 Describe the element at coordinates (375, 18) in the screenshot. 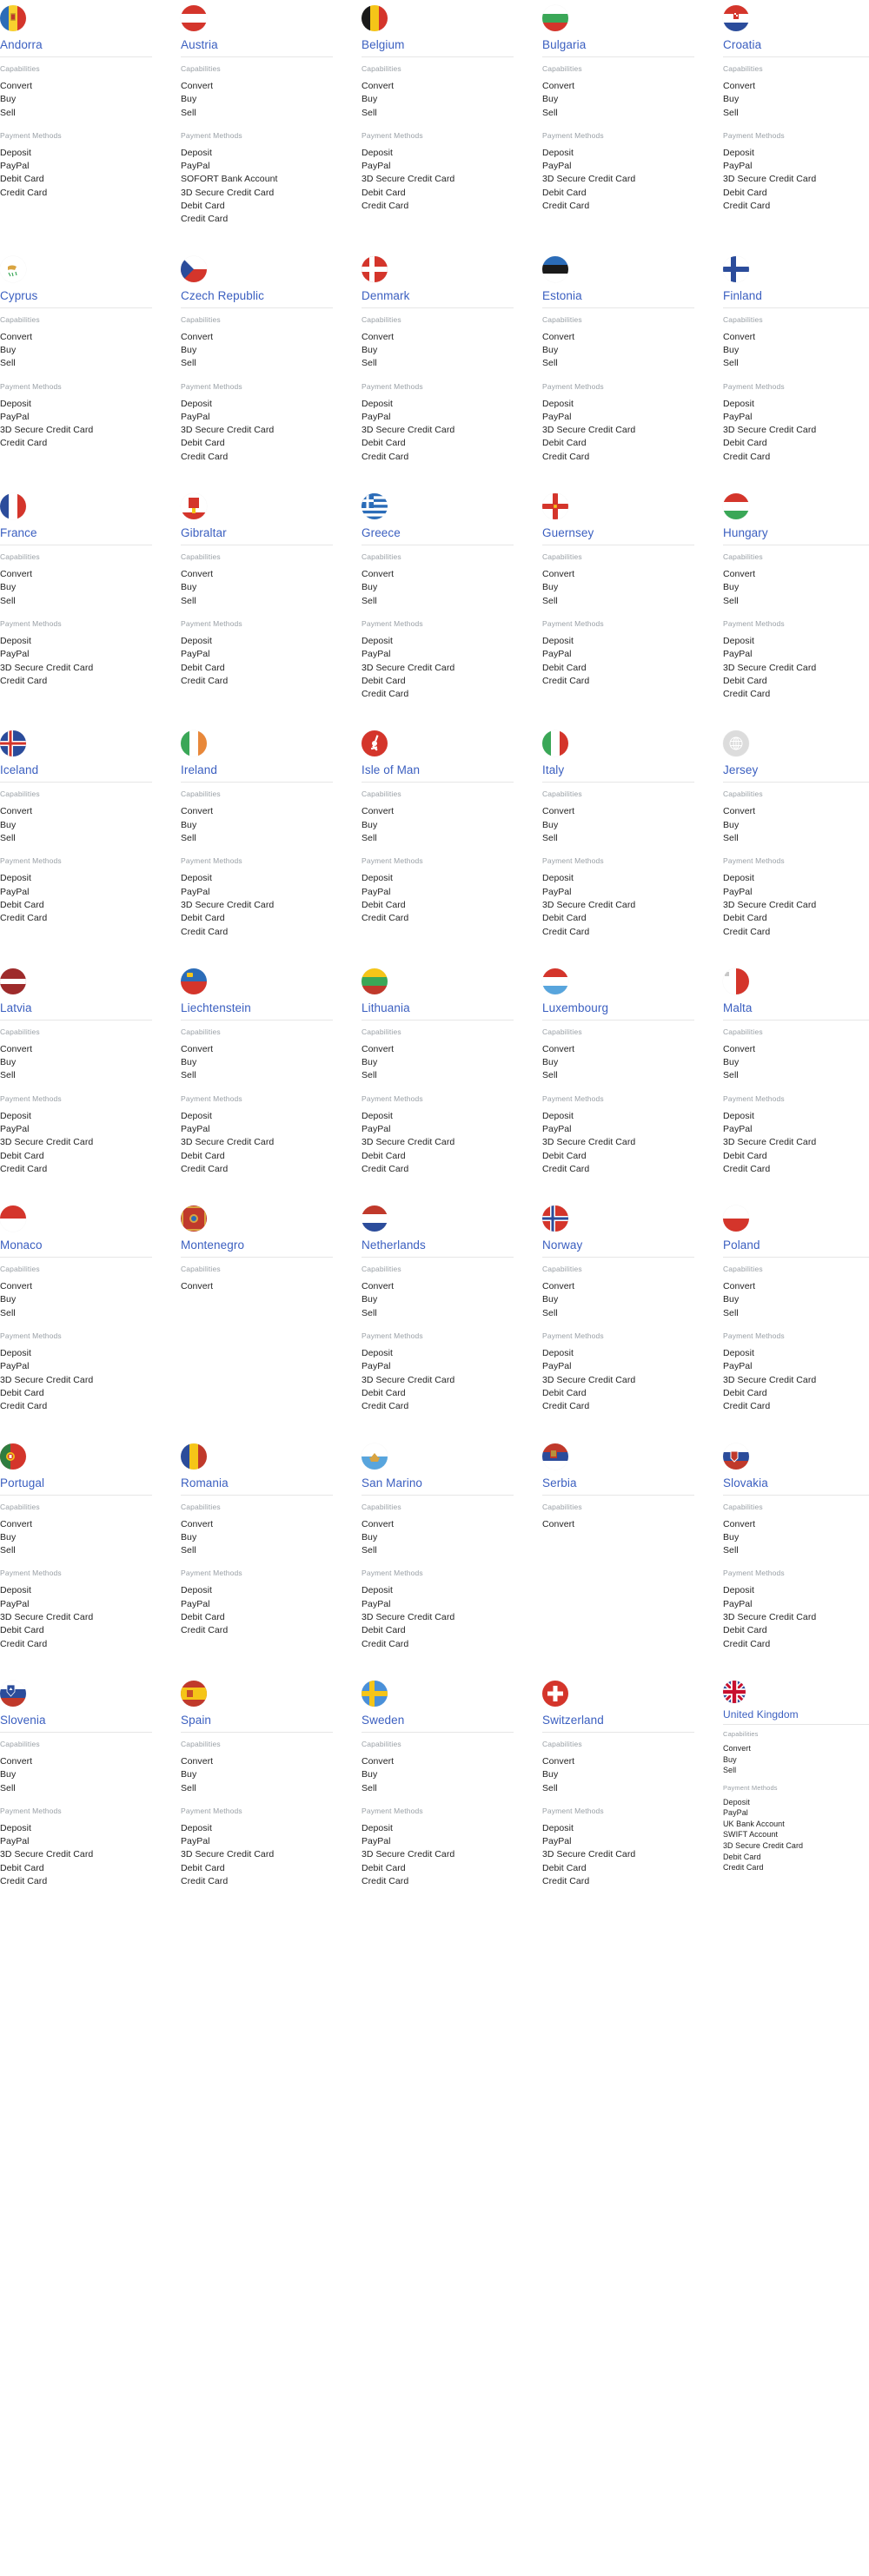

I see `flag-belgium-icon` at that location.